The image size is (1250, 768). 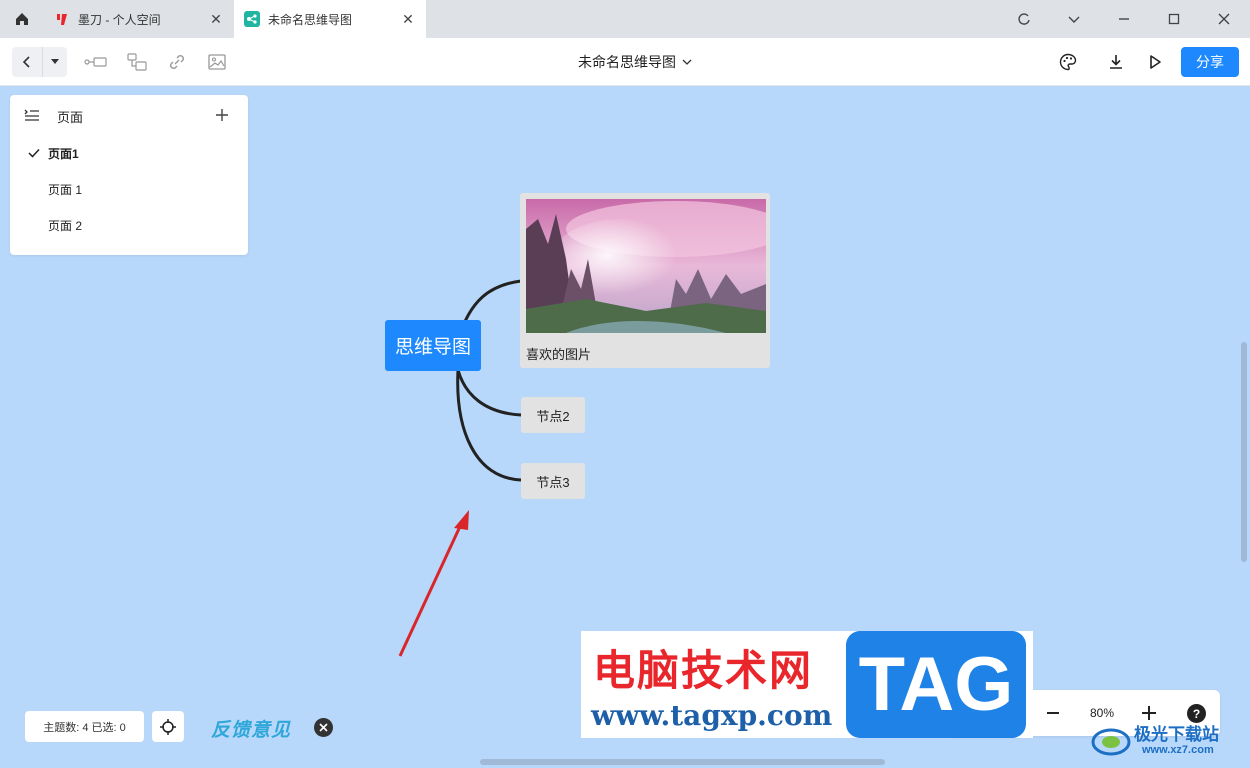 I want to click on maximize-button, so click(x=1174, y=19).